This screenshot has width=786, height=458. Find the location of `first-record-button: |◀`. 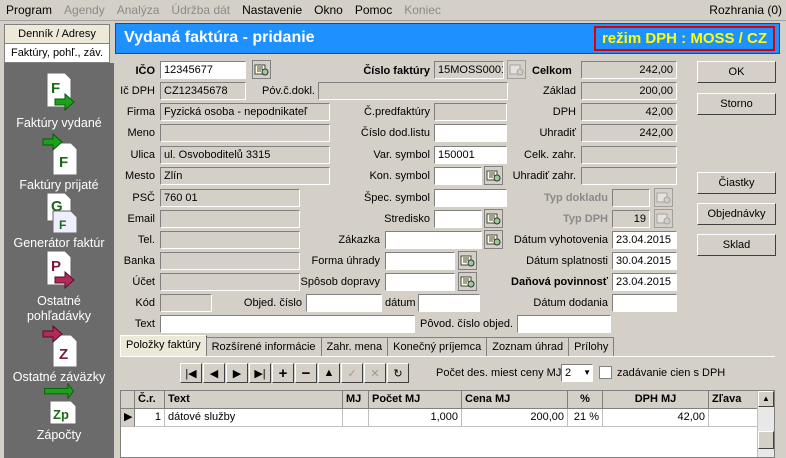

first-record-button: |◀ is located at coordinates (191, 373).